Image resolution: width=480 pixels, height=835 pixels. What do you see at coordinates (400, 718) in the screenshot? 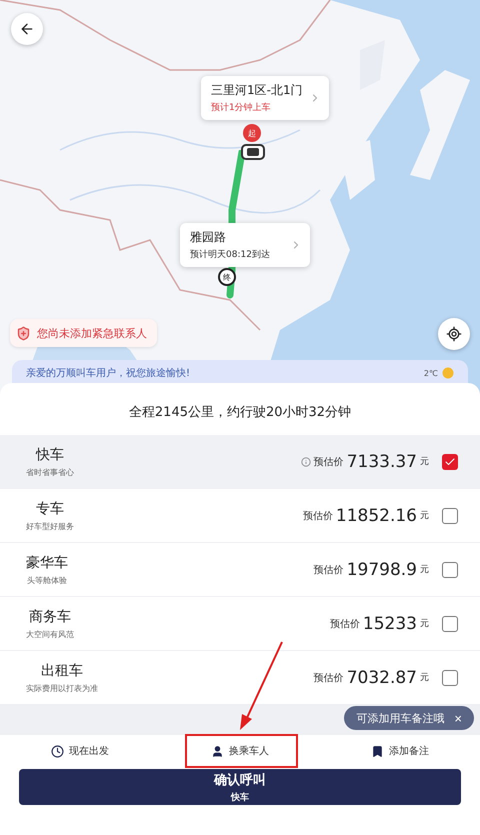
I see `tooltip-text: 可添加用车备注哦` at bounding box center [400, 718].